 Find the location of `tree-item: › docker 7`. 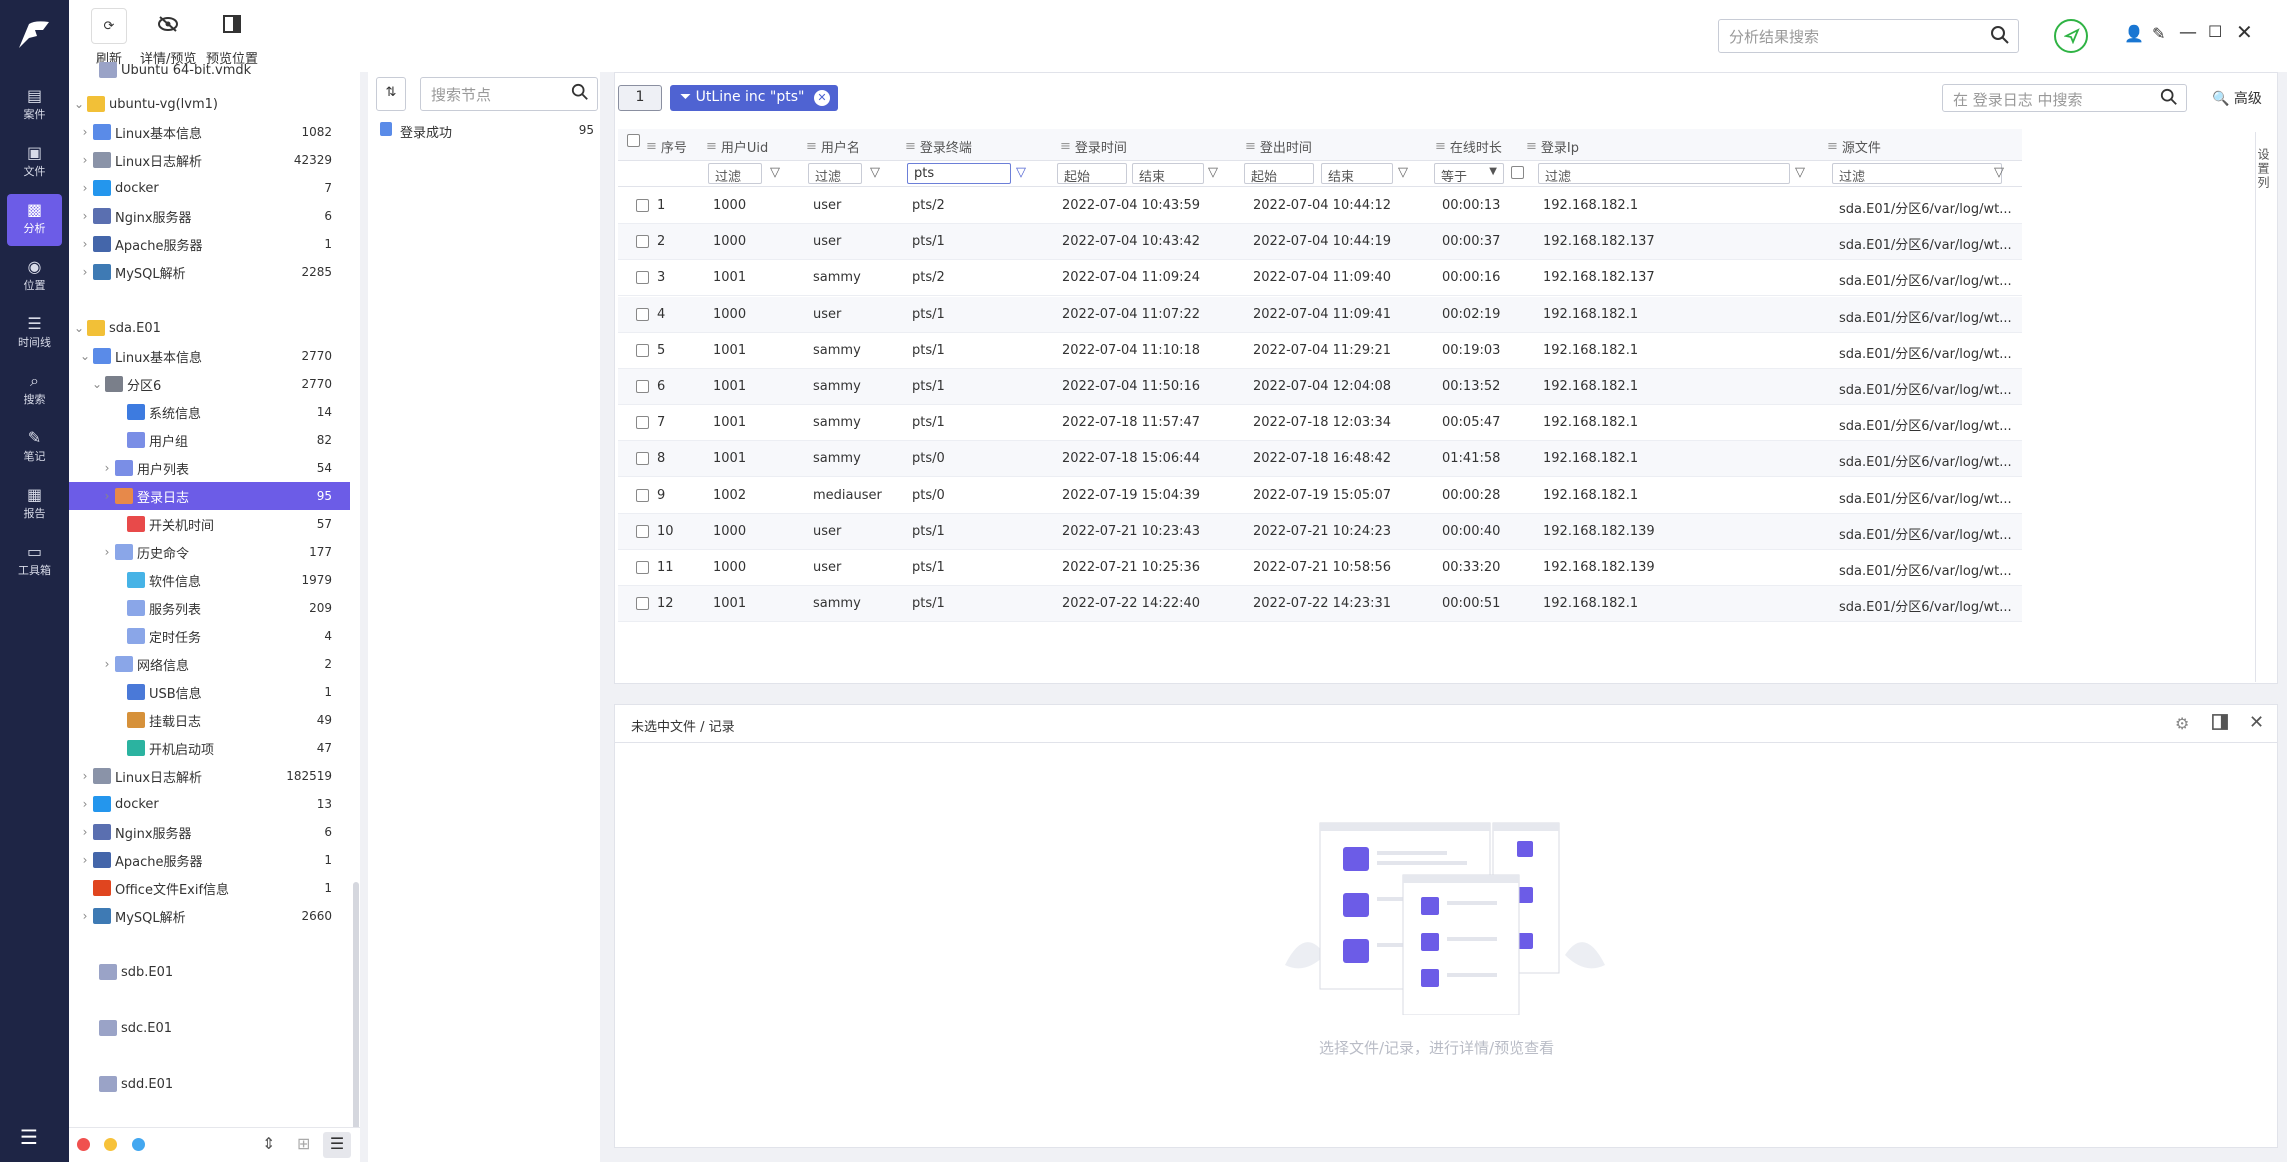

tree-item: › docker 7 is located at coordinates (209, 188).